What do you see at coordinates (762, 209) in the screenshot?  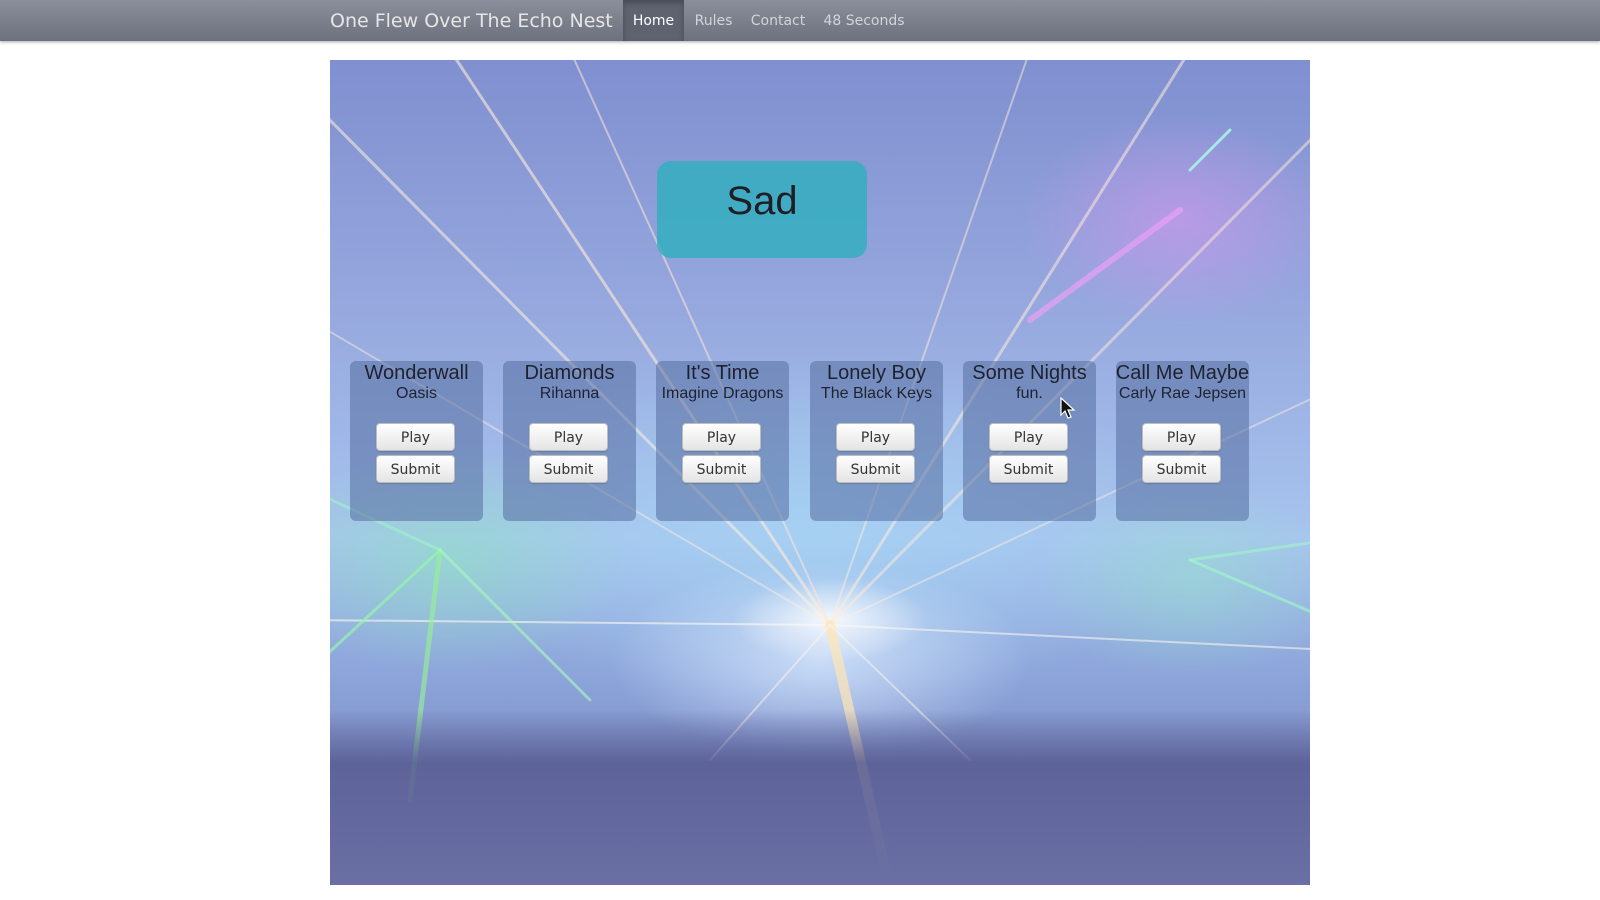 I see `mood-label: Sad` at bounding box center [762, 209].